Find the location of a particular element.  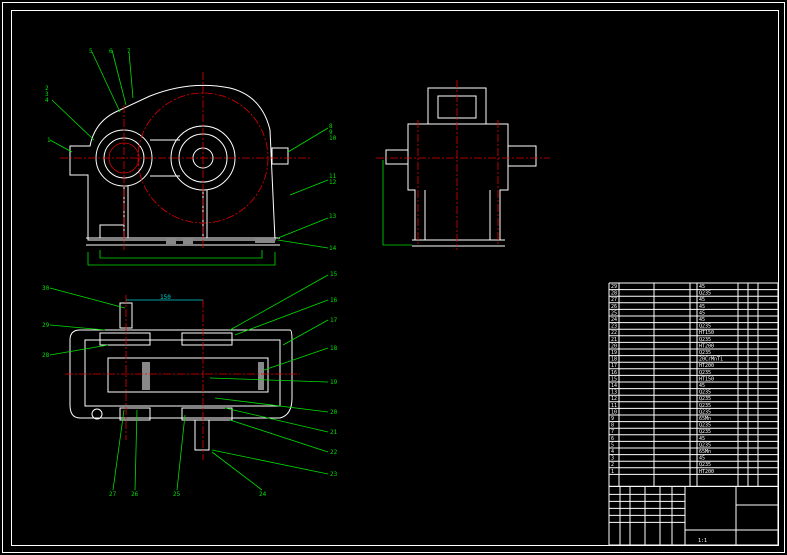

label: 10 is located at coordinates (333, 138).